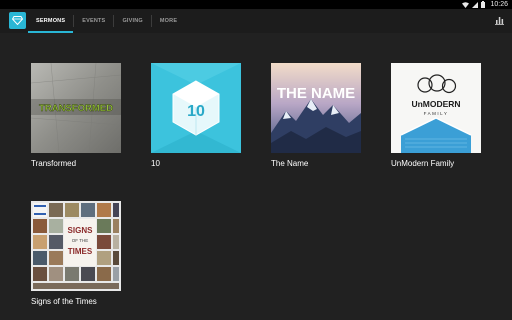 Image resolution: width=512 pixels, height=320 pixels. Describe the element at coordinates (435, 104) in the screenshot. I see `artwork-text: UnMODERN` at that location.